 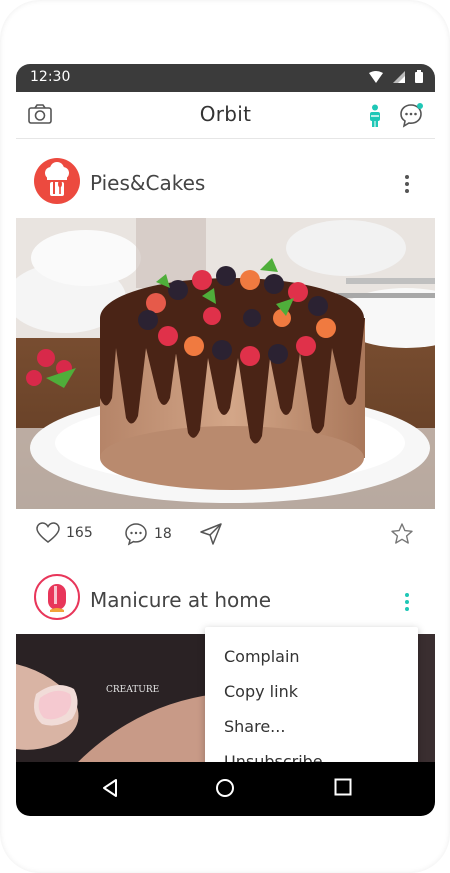 I want to click on nail-polish-icon, so click(x=57, y=598).